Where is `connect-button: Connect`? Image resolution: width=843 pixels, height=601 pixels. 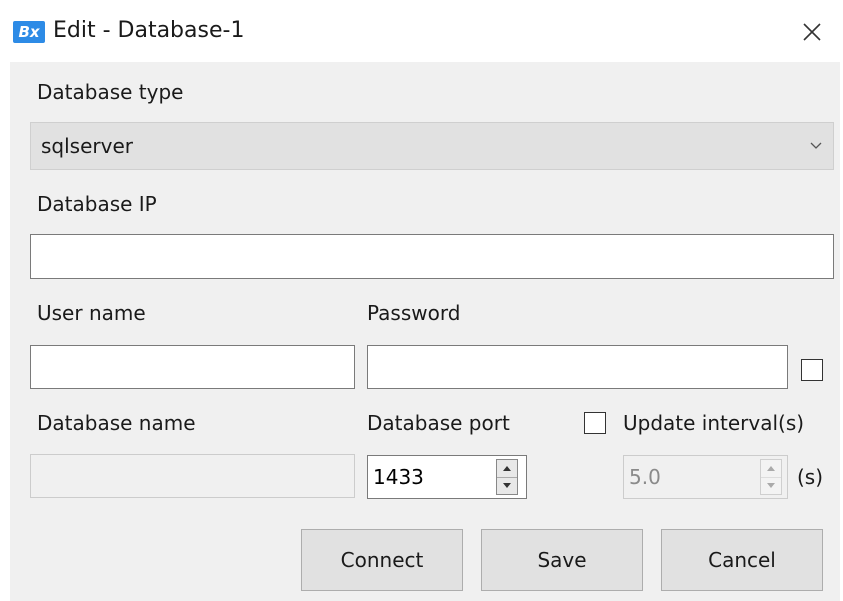 connect-button: Connect is located at coordinates (382, 560).